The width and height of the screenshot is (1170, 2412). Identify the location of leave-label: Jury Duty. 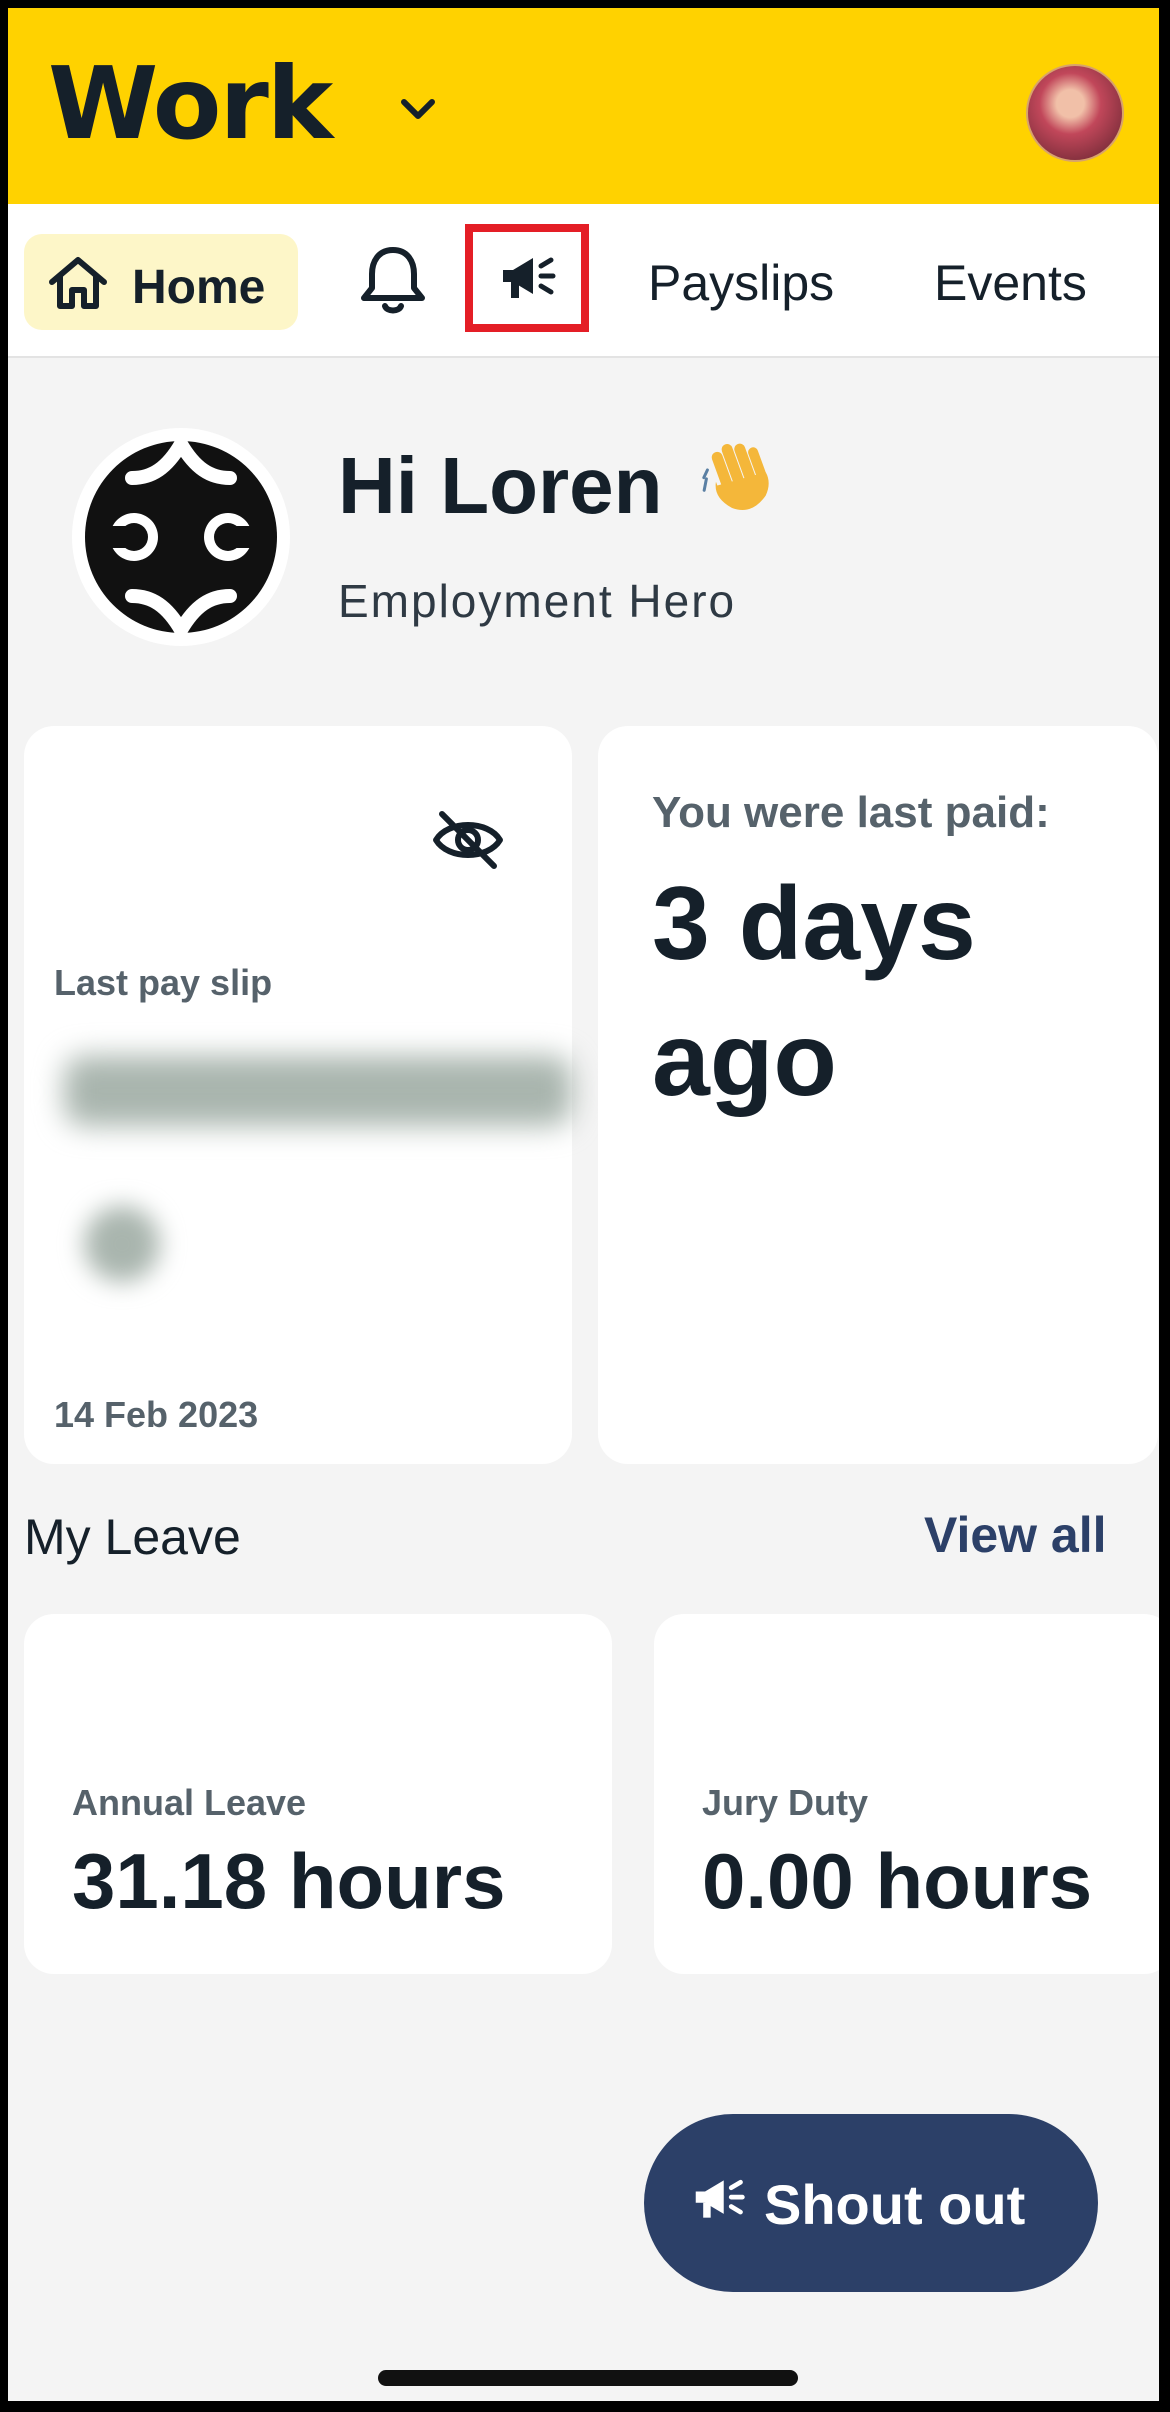
(785, 1802).